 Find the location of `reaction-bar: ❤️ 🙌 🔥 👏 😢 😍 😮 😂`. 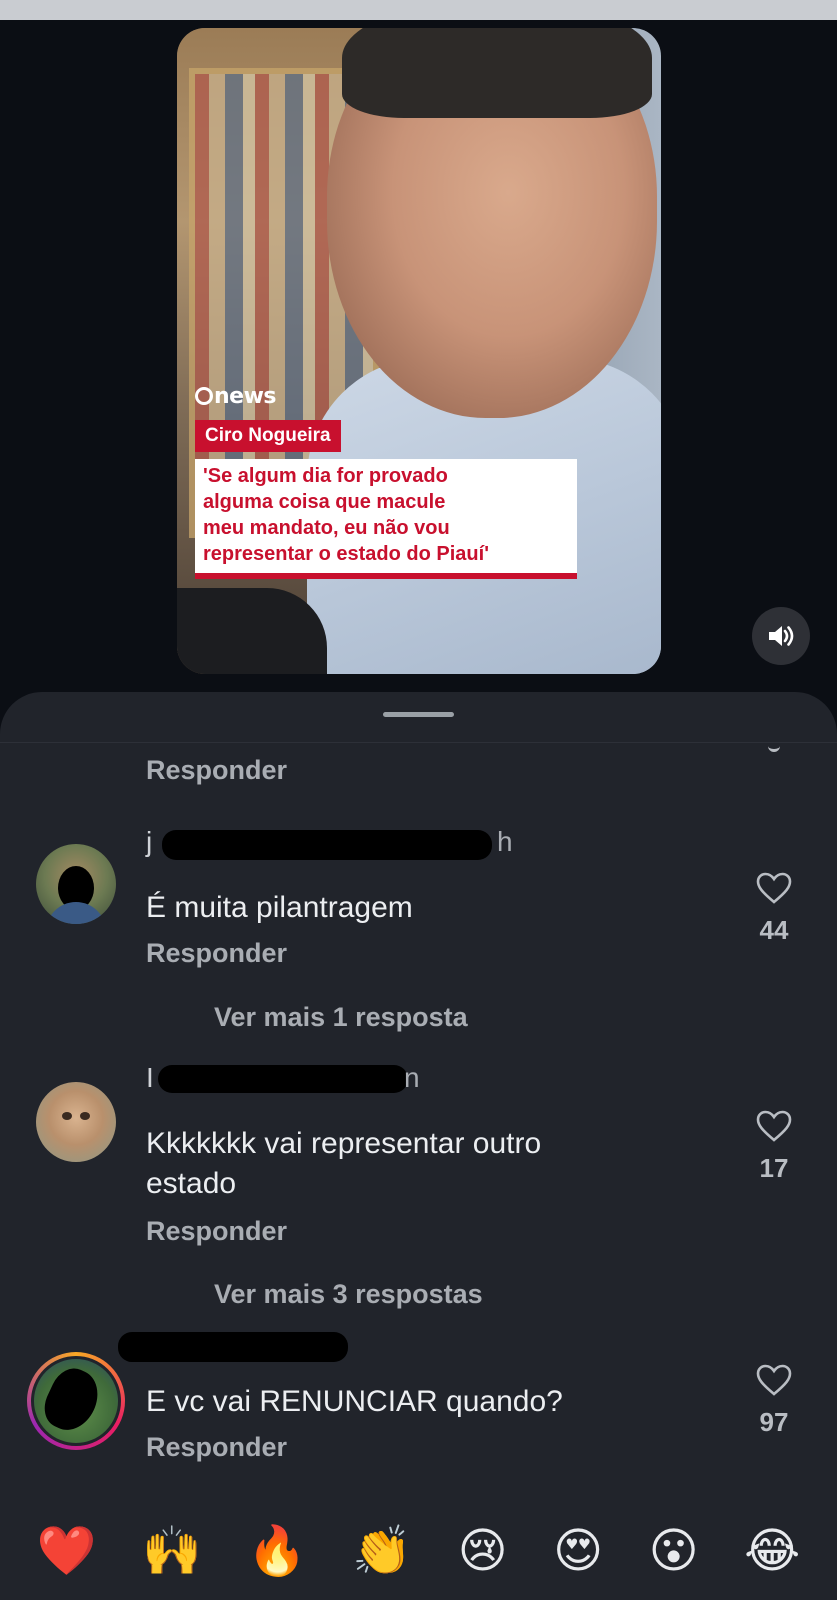

reaction-bar: ❤️ 🙌 🔥 👏 😢 😍 😮 😂 is located at coordinates (418, 1551).